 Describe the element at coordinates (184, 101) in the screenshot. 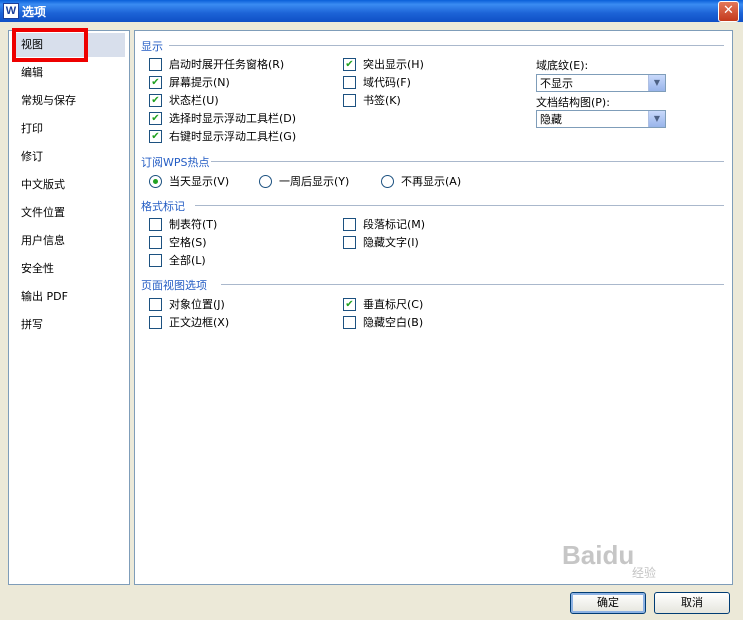

I see `option-status-bar: ✔ 状态栏(U)` at that location.